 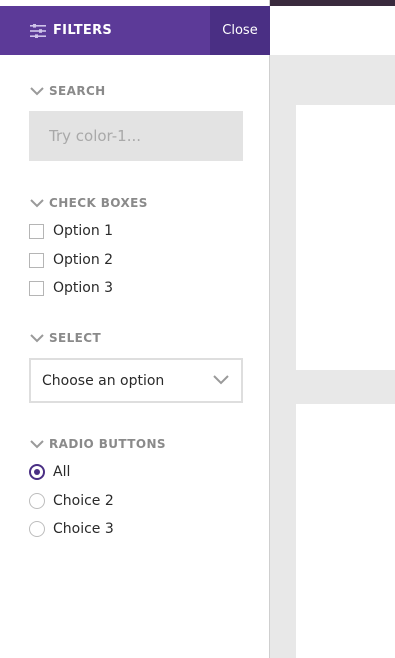 I want to click on radios-heading: RADIO BUTTONS, so click(x=107, y=444).